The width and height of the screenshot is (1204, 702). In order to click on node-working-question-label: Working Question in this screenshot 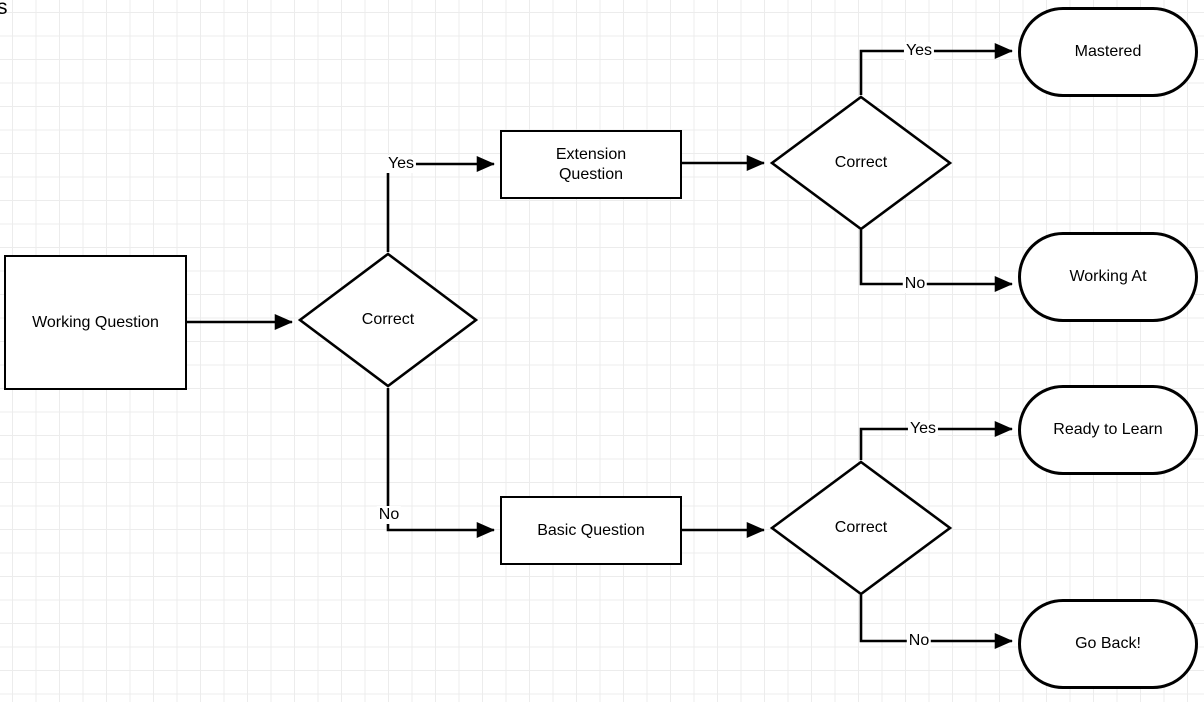, I will do `click(95, 322)`.